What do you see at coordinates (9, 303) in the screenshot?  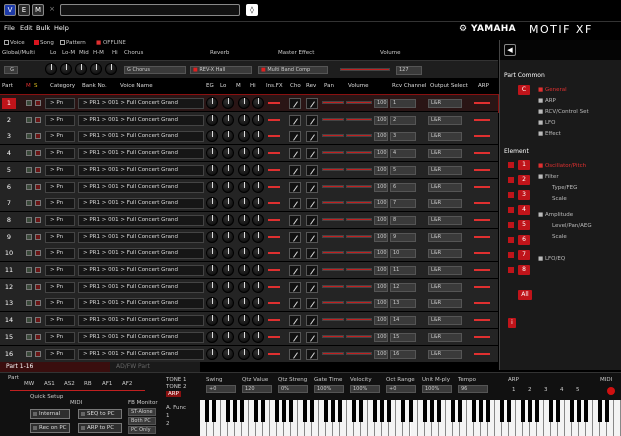 I see `part-number: 13` at bounding box center [9, 303].